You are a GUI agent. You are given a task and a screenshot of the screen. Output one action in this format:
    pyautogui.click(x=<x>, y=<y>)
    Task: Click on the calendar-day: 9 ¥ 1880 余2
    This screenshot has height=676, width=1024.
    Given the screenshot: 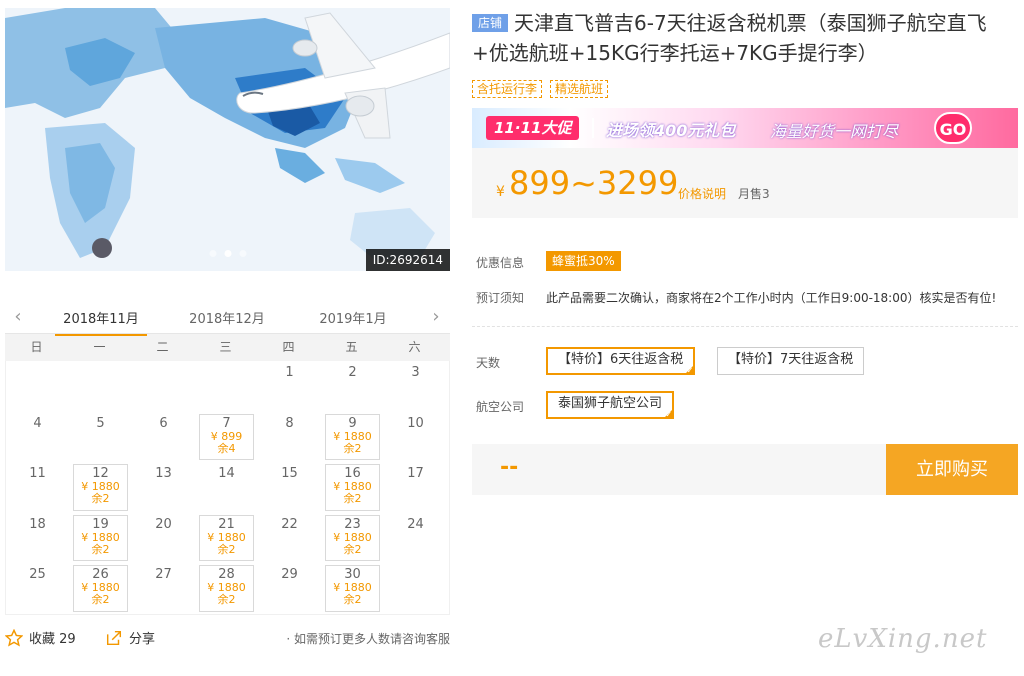 What is the action you would take?
    pyautogui.click(x=352, y=437)
    